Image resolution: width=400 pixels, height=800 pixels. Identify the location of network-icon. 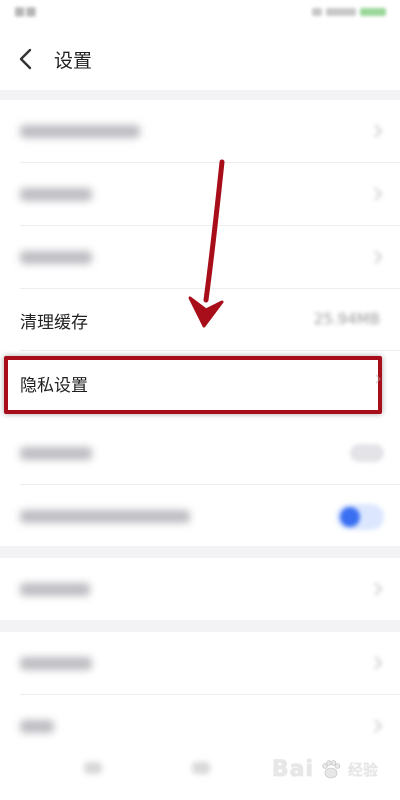
(341, 12).